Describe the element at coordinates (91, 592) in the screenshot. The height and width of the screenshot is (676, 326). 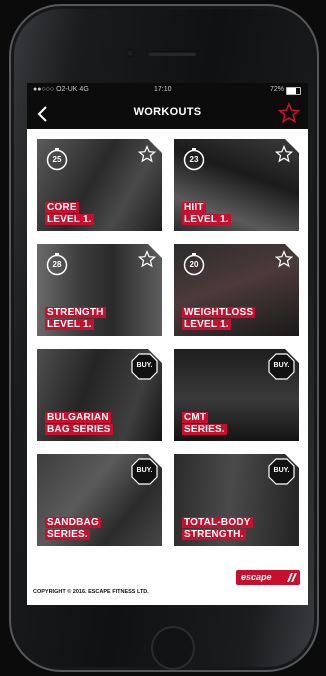
I see `copyright-text: COPYRIGHT © 2016. ESCAPE FITNESS LTD.` at that location.